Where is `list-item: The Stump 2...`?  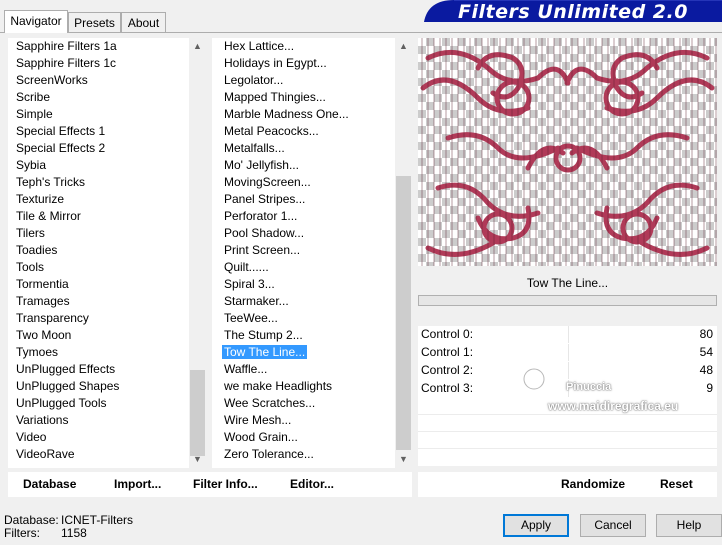
list-item: The Stump 2... is located at coordinates (263, 335).